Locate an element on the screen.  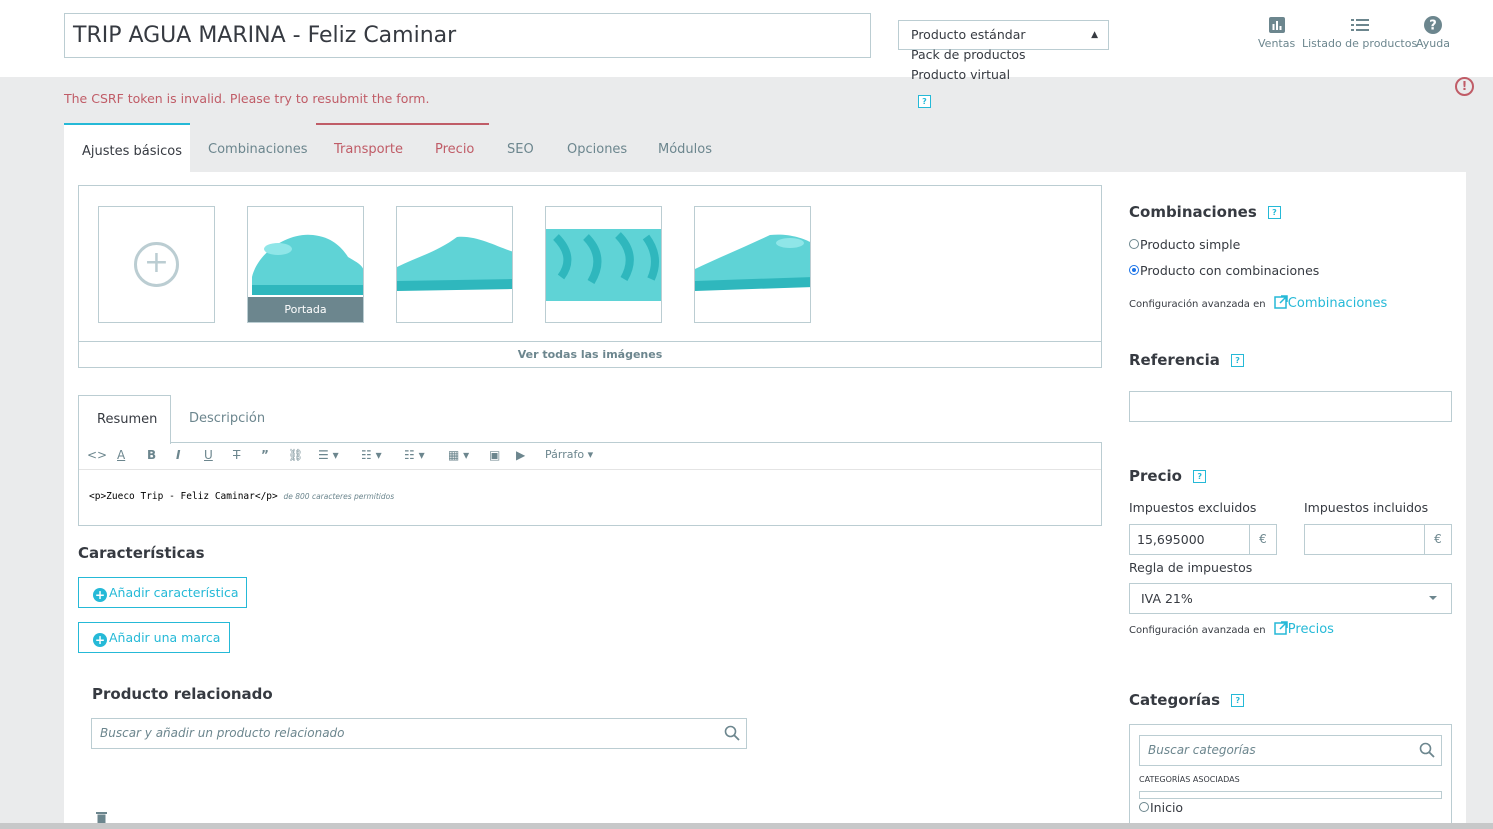
help-link: ? Ayuda is located at coordinates (1433, 33).